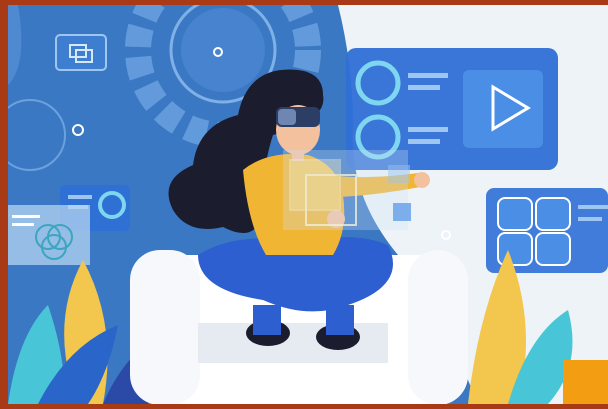 The width and height of the screenshot is (608, 409). What do you see at coordinates (585, 382) in the screenshot?
I see `corner-accent` at bounding box center [585, 382].